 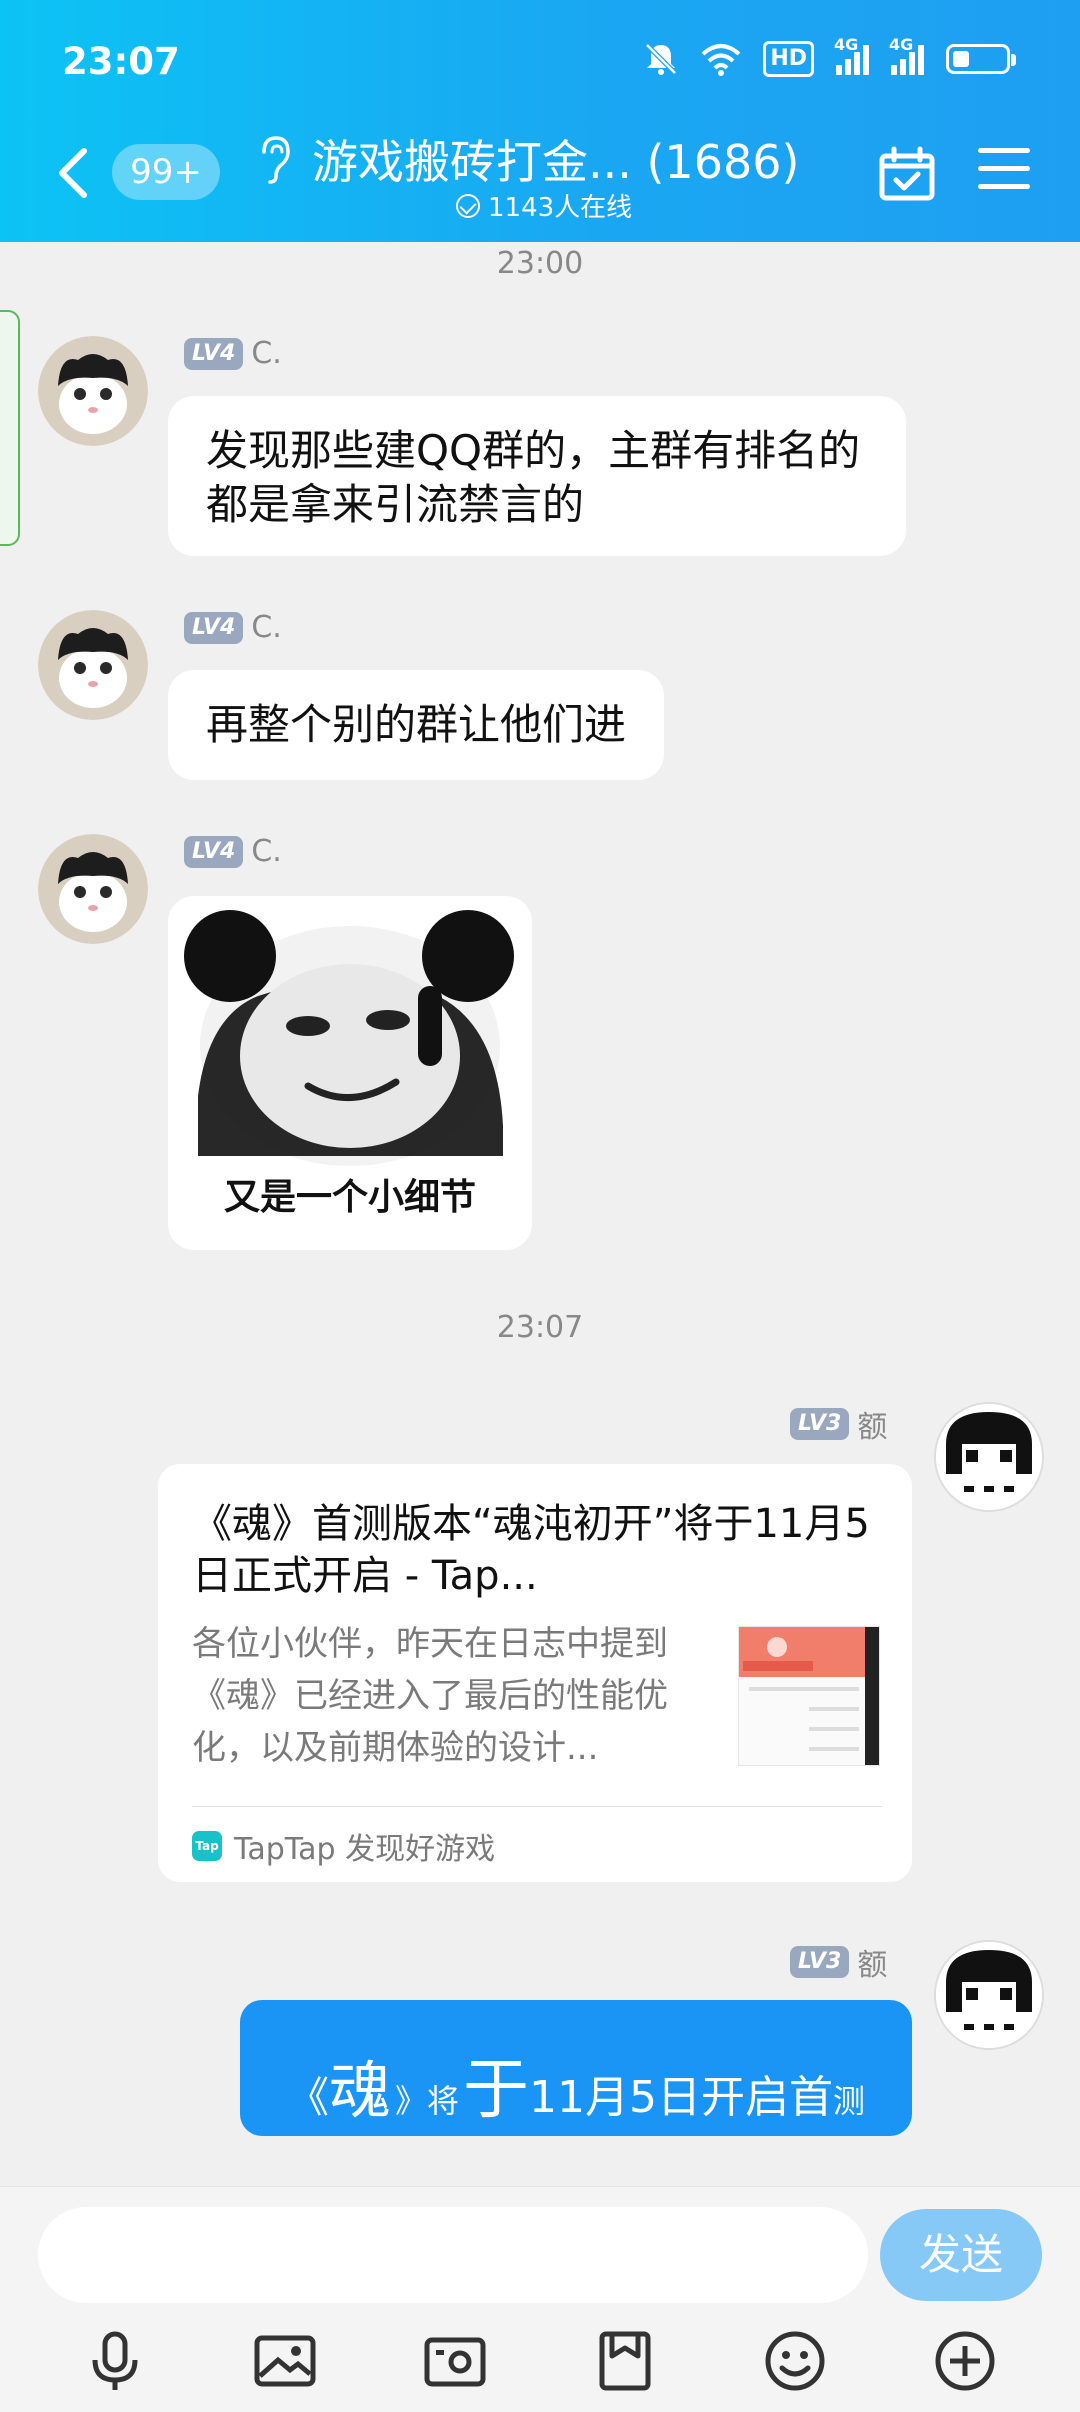 I want to click on hd-badge: HD, so click(x=788, y=59).